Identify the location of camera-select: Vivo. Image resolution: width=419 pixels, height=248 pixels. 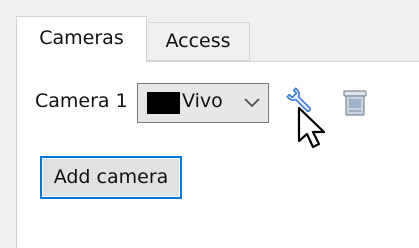
(203, 103).